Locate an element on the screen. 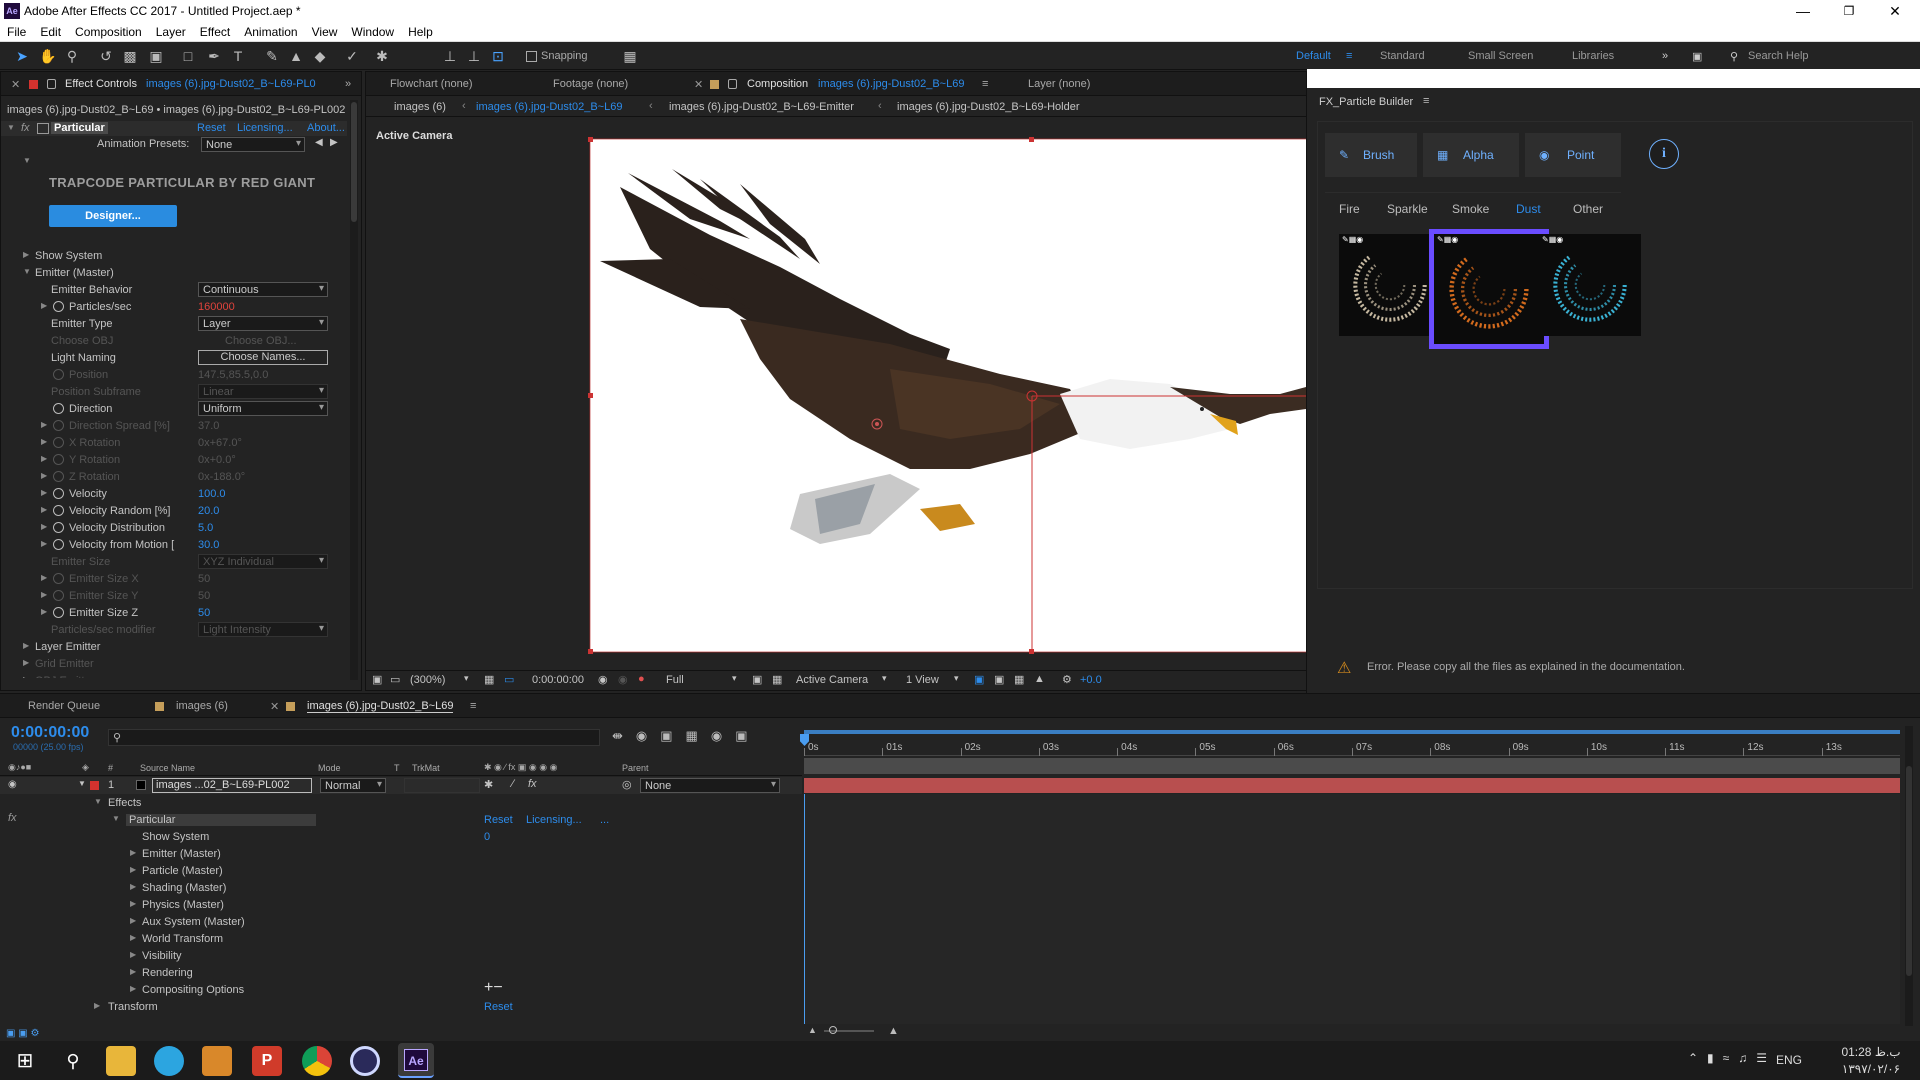 The image size is (1920, 1080). zoom-out-icon: ▲ is located at coordinates (812, 1030).